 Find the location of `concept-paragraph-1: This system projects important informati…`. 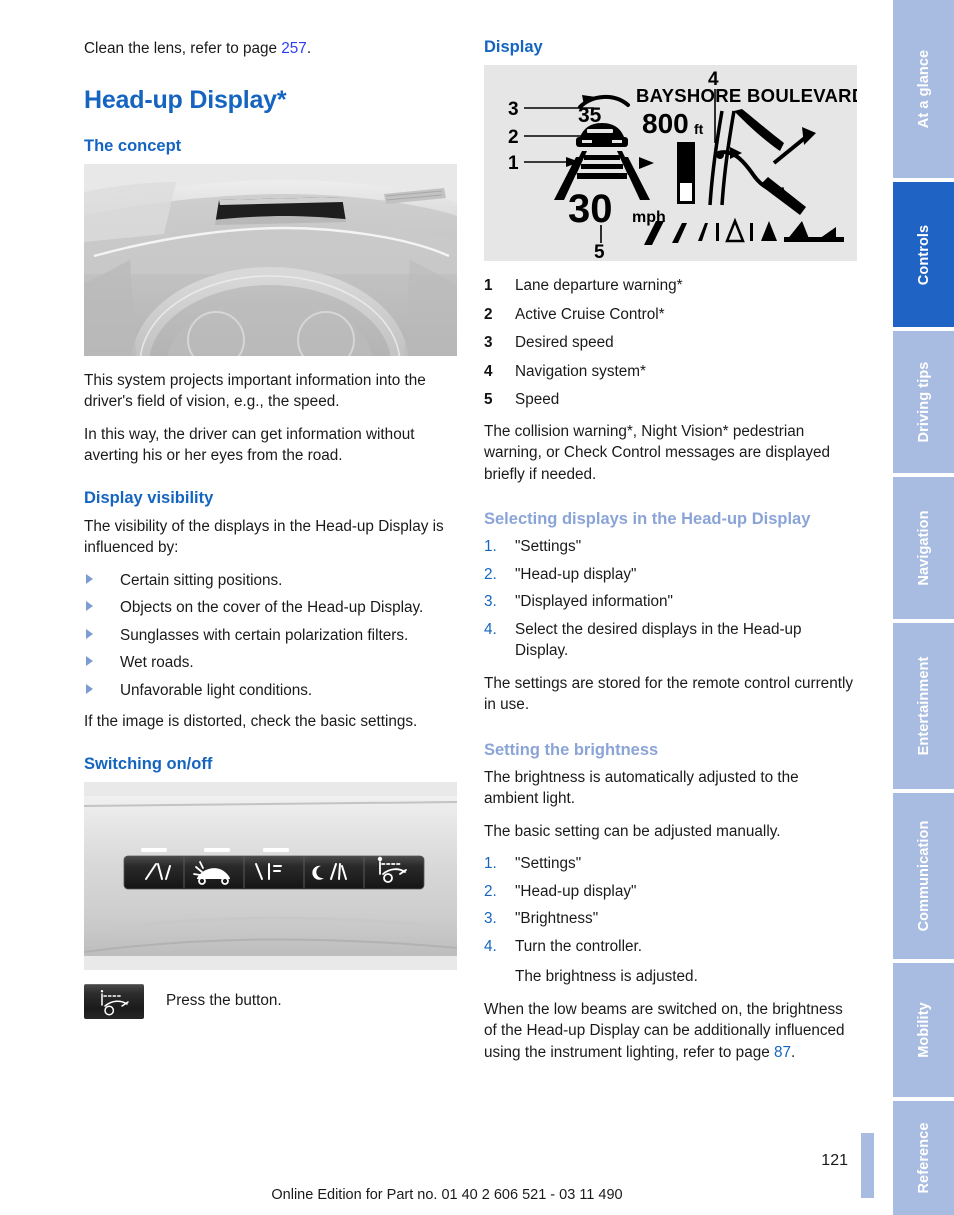

concept-paragraph-1: This system projects important informati… is located at coordinates (255, 391).